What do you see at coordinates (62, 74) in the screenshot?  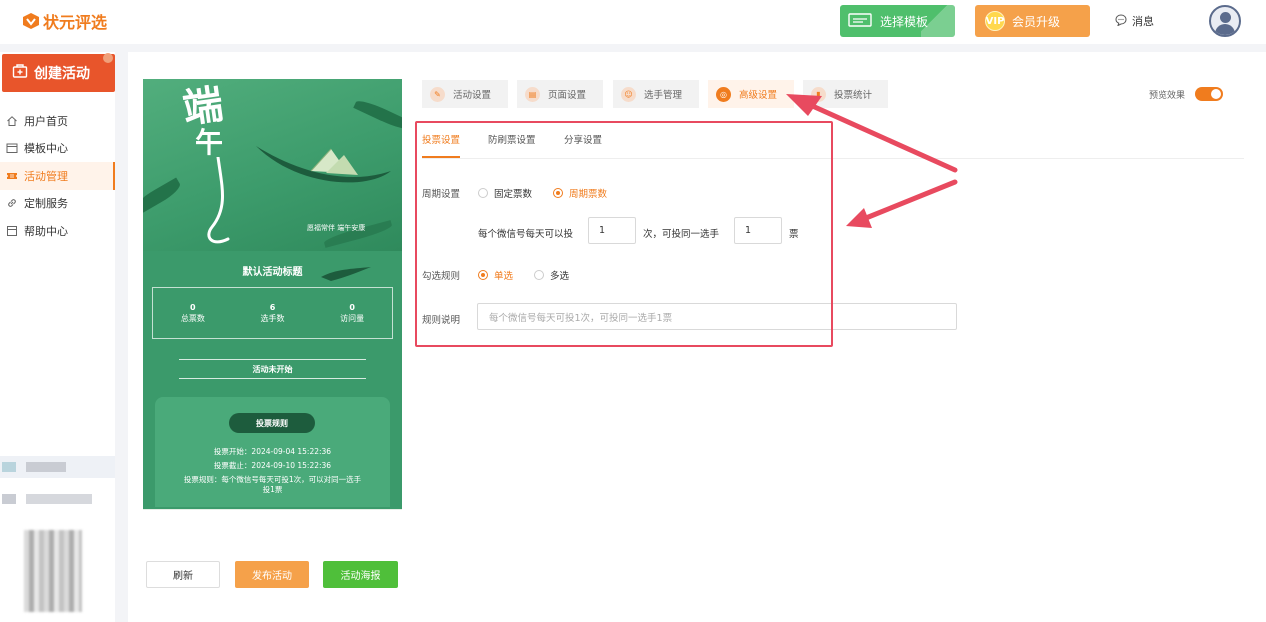 I see `create-activity-label: 创建活动` at bounding box center [62, 74].